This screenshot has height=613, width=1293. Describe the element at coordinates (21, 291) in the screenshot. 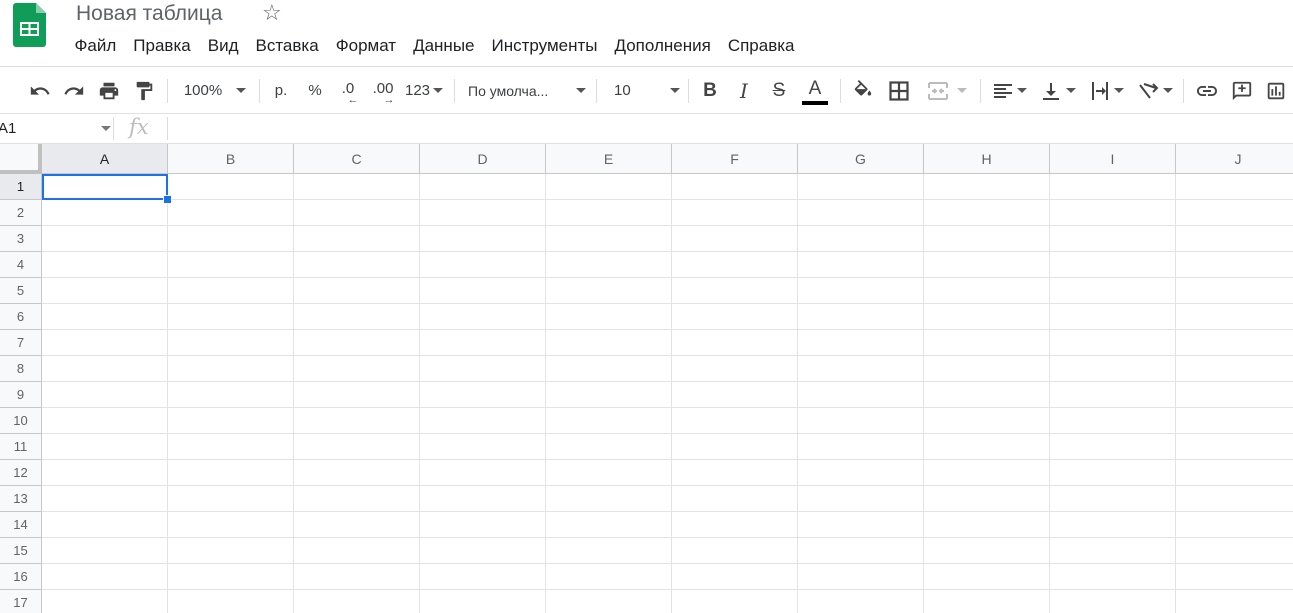

I see `row-header: 5` at that location.